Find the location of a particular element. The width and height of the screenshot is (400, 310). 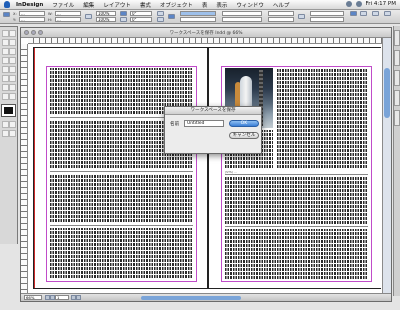

document-title: ワークスペースを保存 Indd @ 66% is located at coordinates (206, 33).